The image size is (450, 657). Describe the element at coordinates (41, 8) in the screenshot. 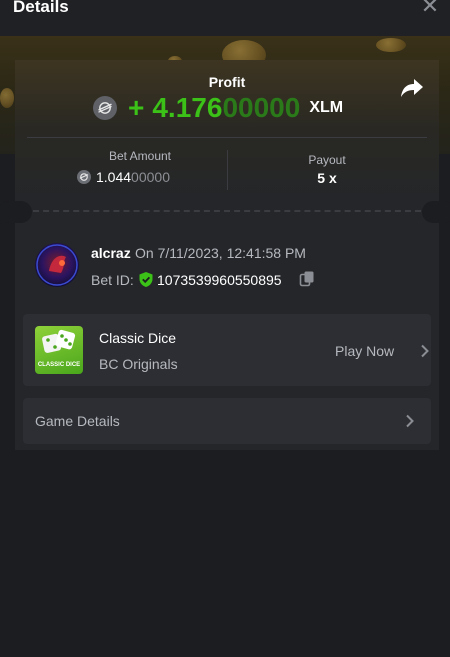

I see `modal-title: Details` at that location.